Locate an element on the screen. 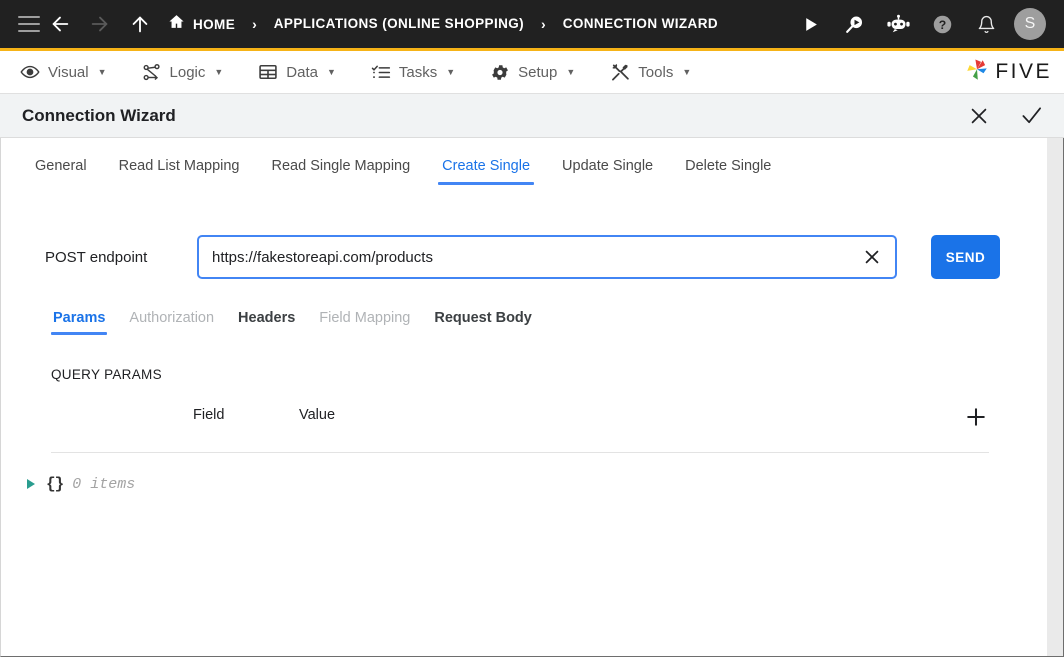  breadcrumb-home-label: HOME is located at coordinates (214, 24).